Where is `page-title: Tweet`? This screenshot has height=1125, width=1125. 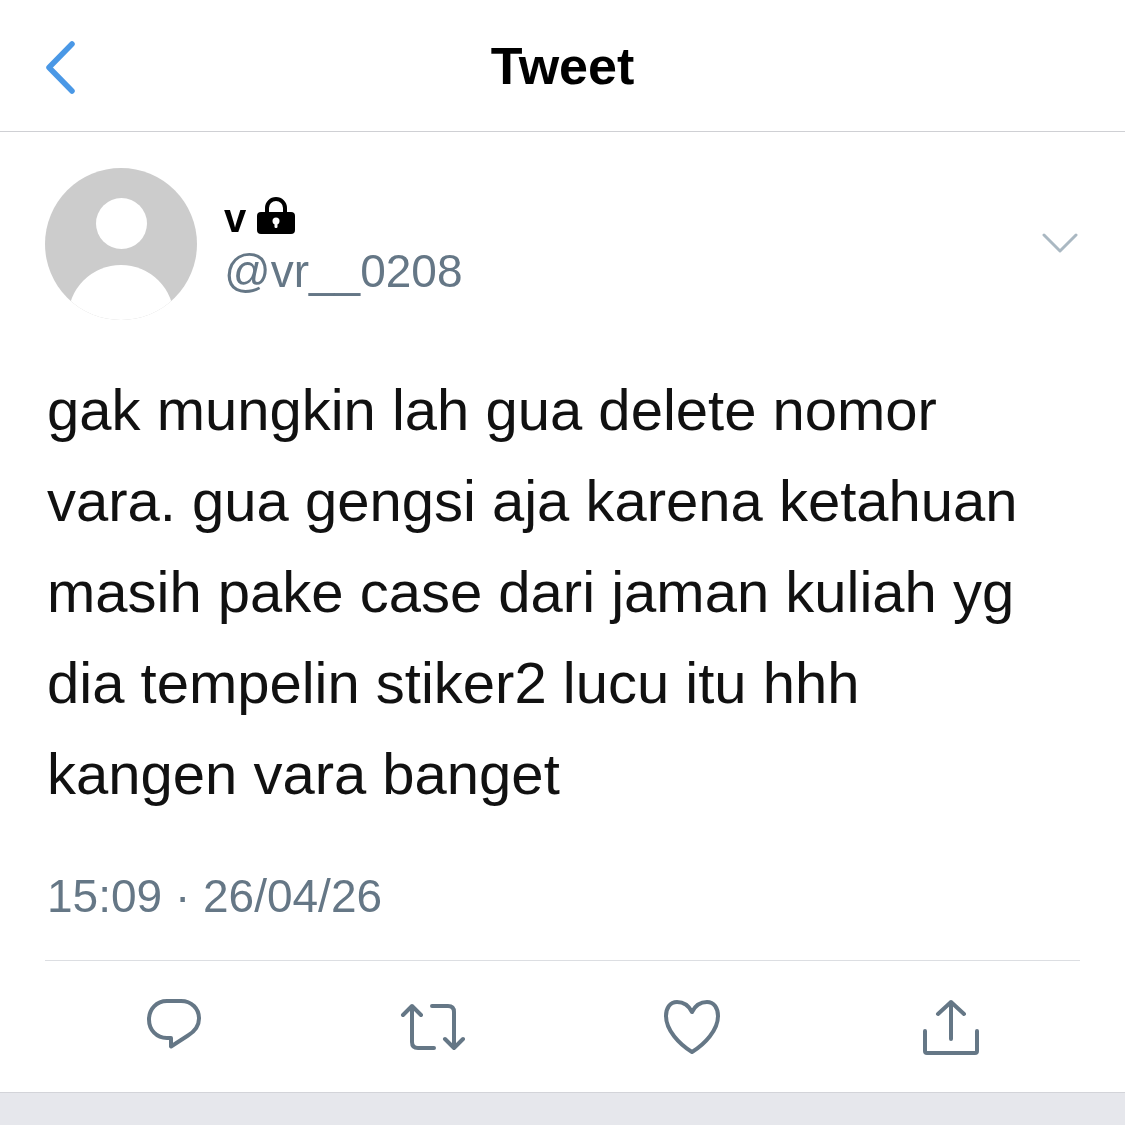 page-title: Tweet is located at coordinates (562, 65).